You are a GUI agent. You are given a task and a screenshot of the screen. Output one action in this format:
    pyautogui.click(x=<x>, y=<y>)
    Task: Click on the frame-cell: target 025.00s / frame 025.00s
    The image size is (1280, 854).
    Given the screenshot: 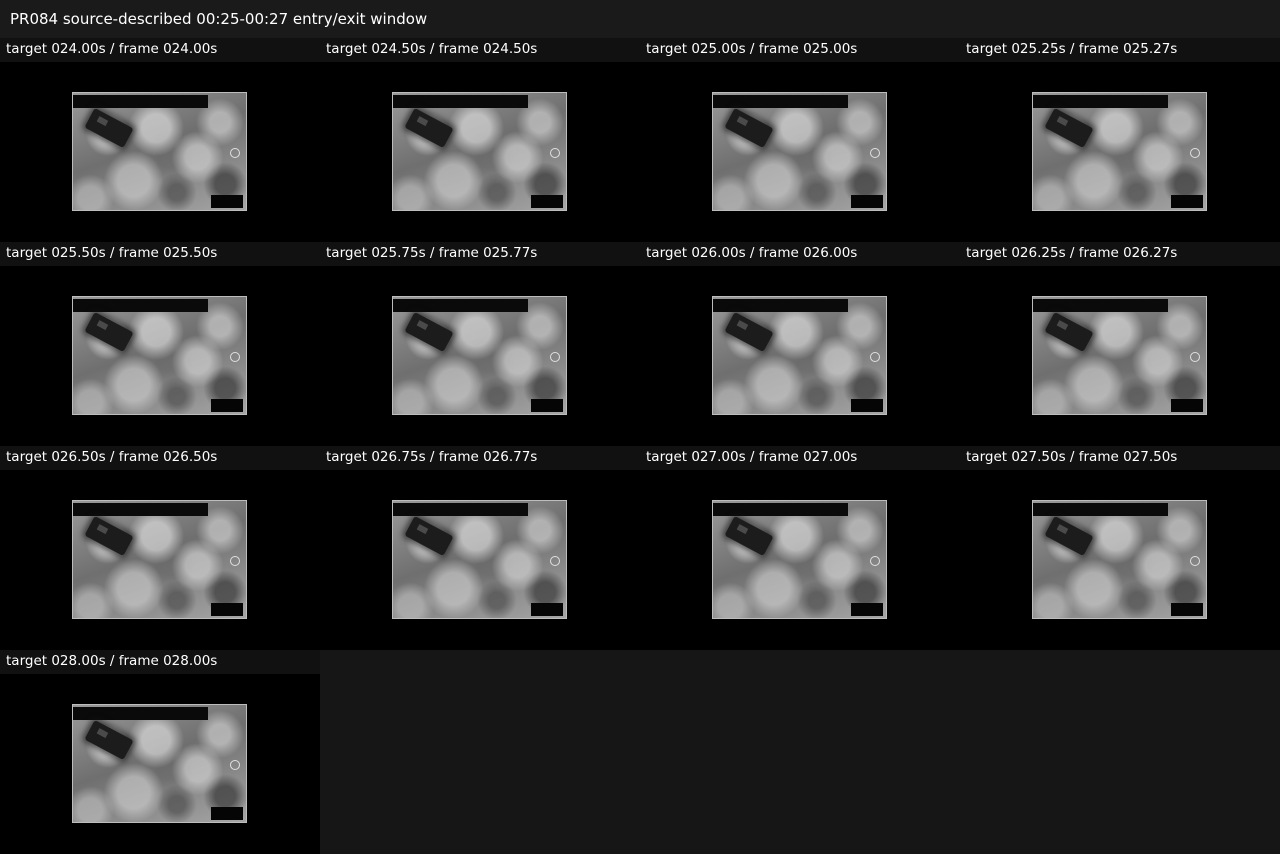 What is the action you would take?
    pyautogui.click(x=800, y=140)
    